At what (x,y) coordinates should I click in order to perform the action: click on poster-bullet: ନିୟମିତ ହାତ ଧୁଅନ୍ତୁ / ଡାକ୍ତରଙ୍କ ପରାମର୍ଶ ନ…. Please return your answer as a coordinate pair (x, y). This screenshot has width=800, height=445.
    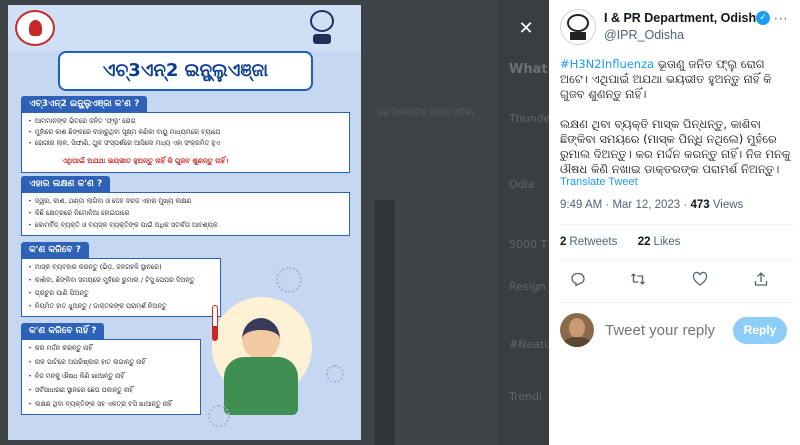
    Looking at the image, I should click on (97, 306).